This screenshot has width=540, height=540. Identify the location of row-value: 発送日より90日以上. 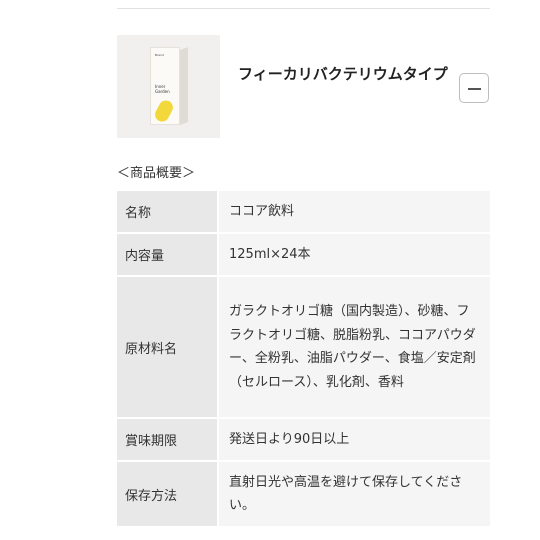
(354, 440).